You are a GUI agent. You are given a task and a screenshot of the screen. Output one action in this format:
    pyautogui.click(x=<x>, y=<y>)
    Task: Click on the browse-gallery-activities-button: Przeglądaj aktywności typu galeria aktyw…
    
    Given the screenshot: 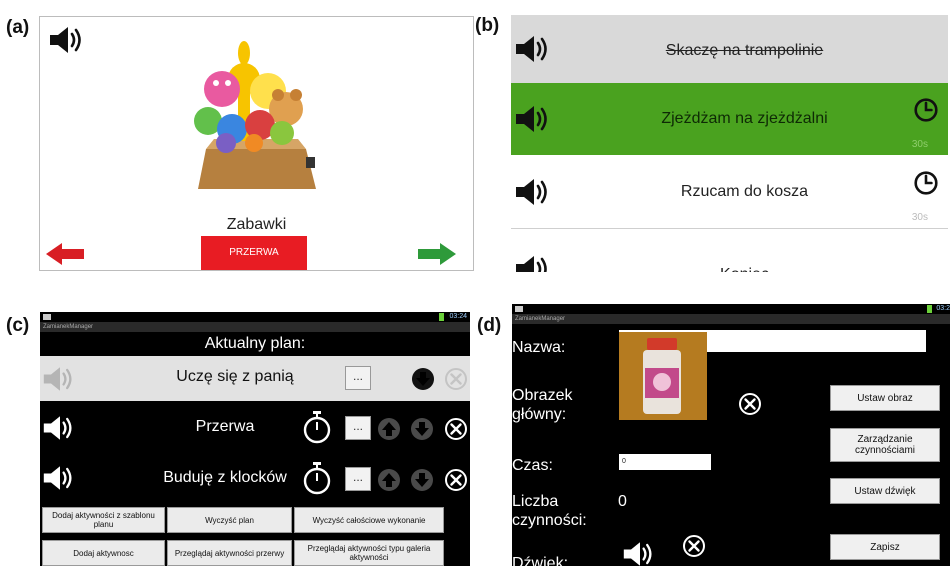 What is the action you would take?
    pyautogui.click(x=369, y=553)
    